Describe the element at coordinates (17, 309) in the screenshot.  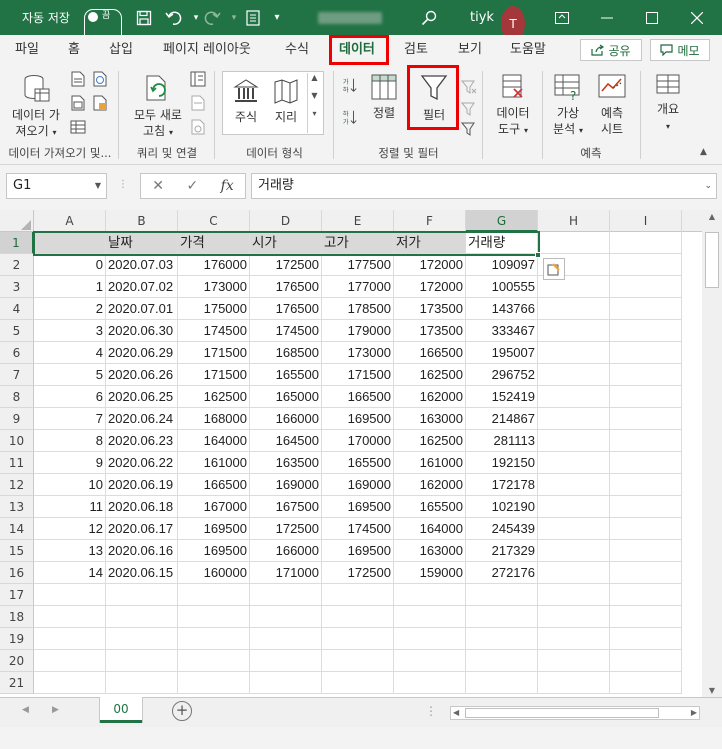
I see `row-header: 4` at that location.